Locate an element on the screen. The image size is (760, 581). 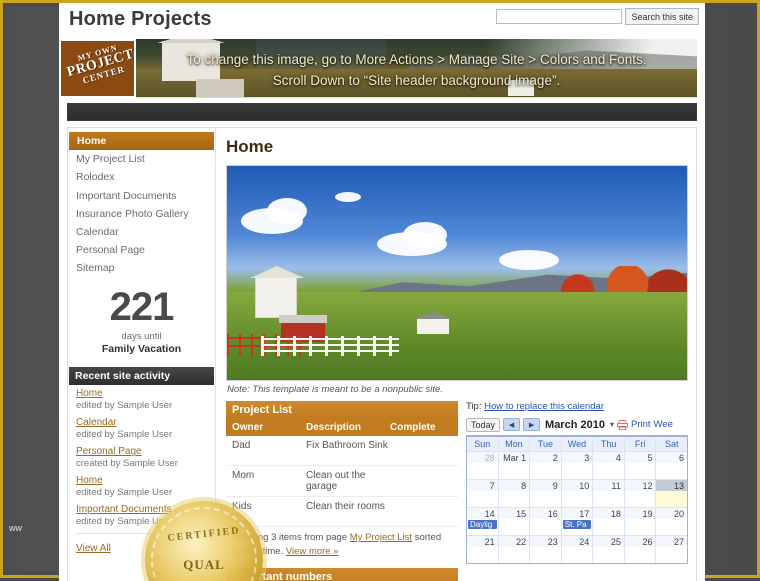
table-row: Mom Clean out the garage is located at coordinates (342, 481).